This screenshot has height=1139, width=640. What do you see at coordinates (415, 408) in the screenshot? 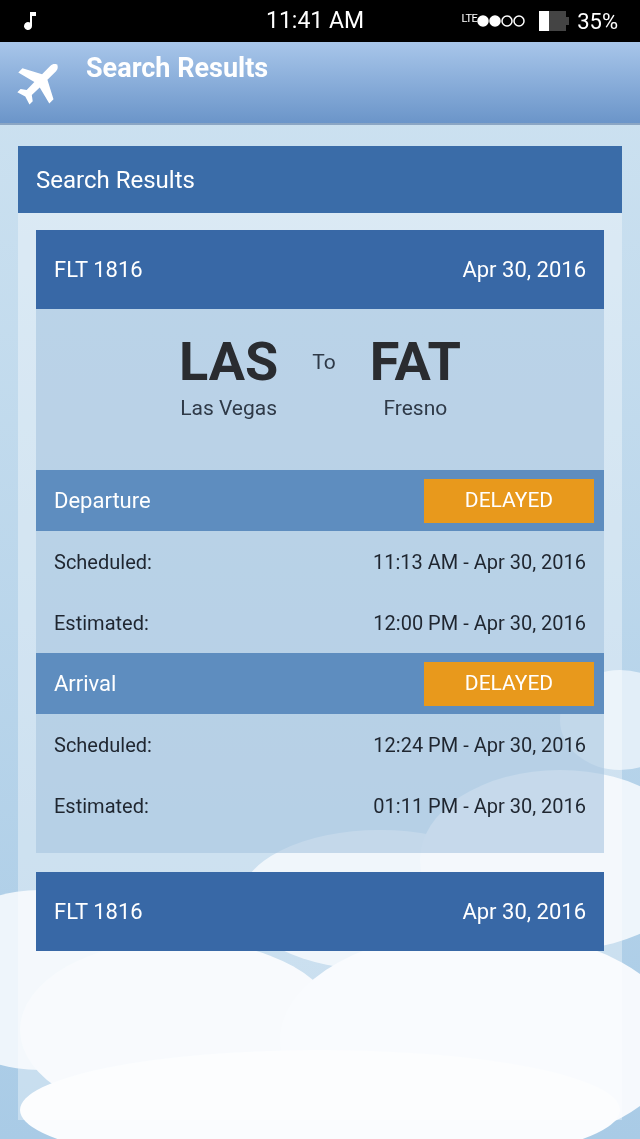
I see `city-name: Fresno` at bounding box center [415, 408].